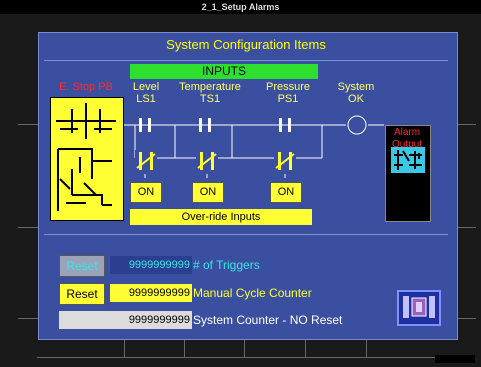  I want to click on system-counter-label: System Counter - NO Reset, so click(268, 320).